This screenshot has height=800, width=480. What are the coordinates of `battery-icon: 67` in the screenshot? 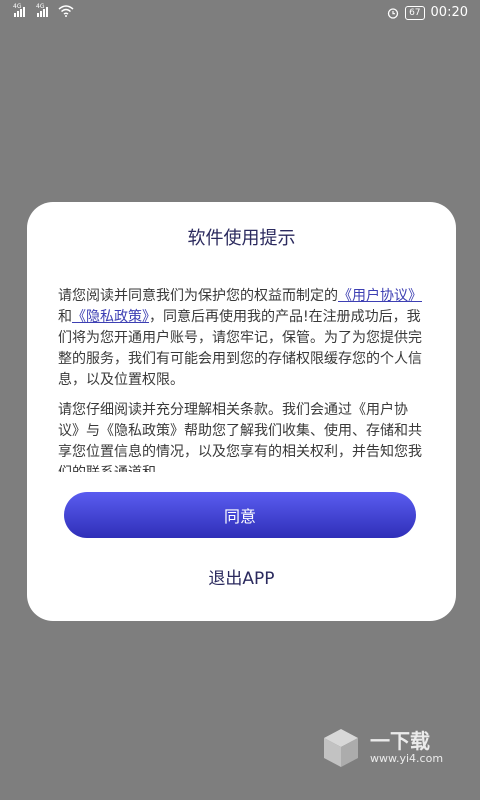 It's located at (415, 12).